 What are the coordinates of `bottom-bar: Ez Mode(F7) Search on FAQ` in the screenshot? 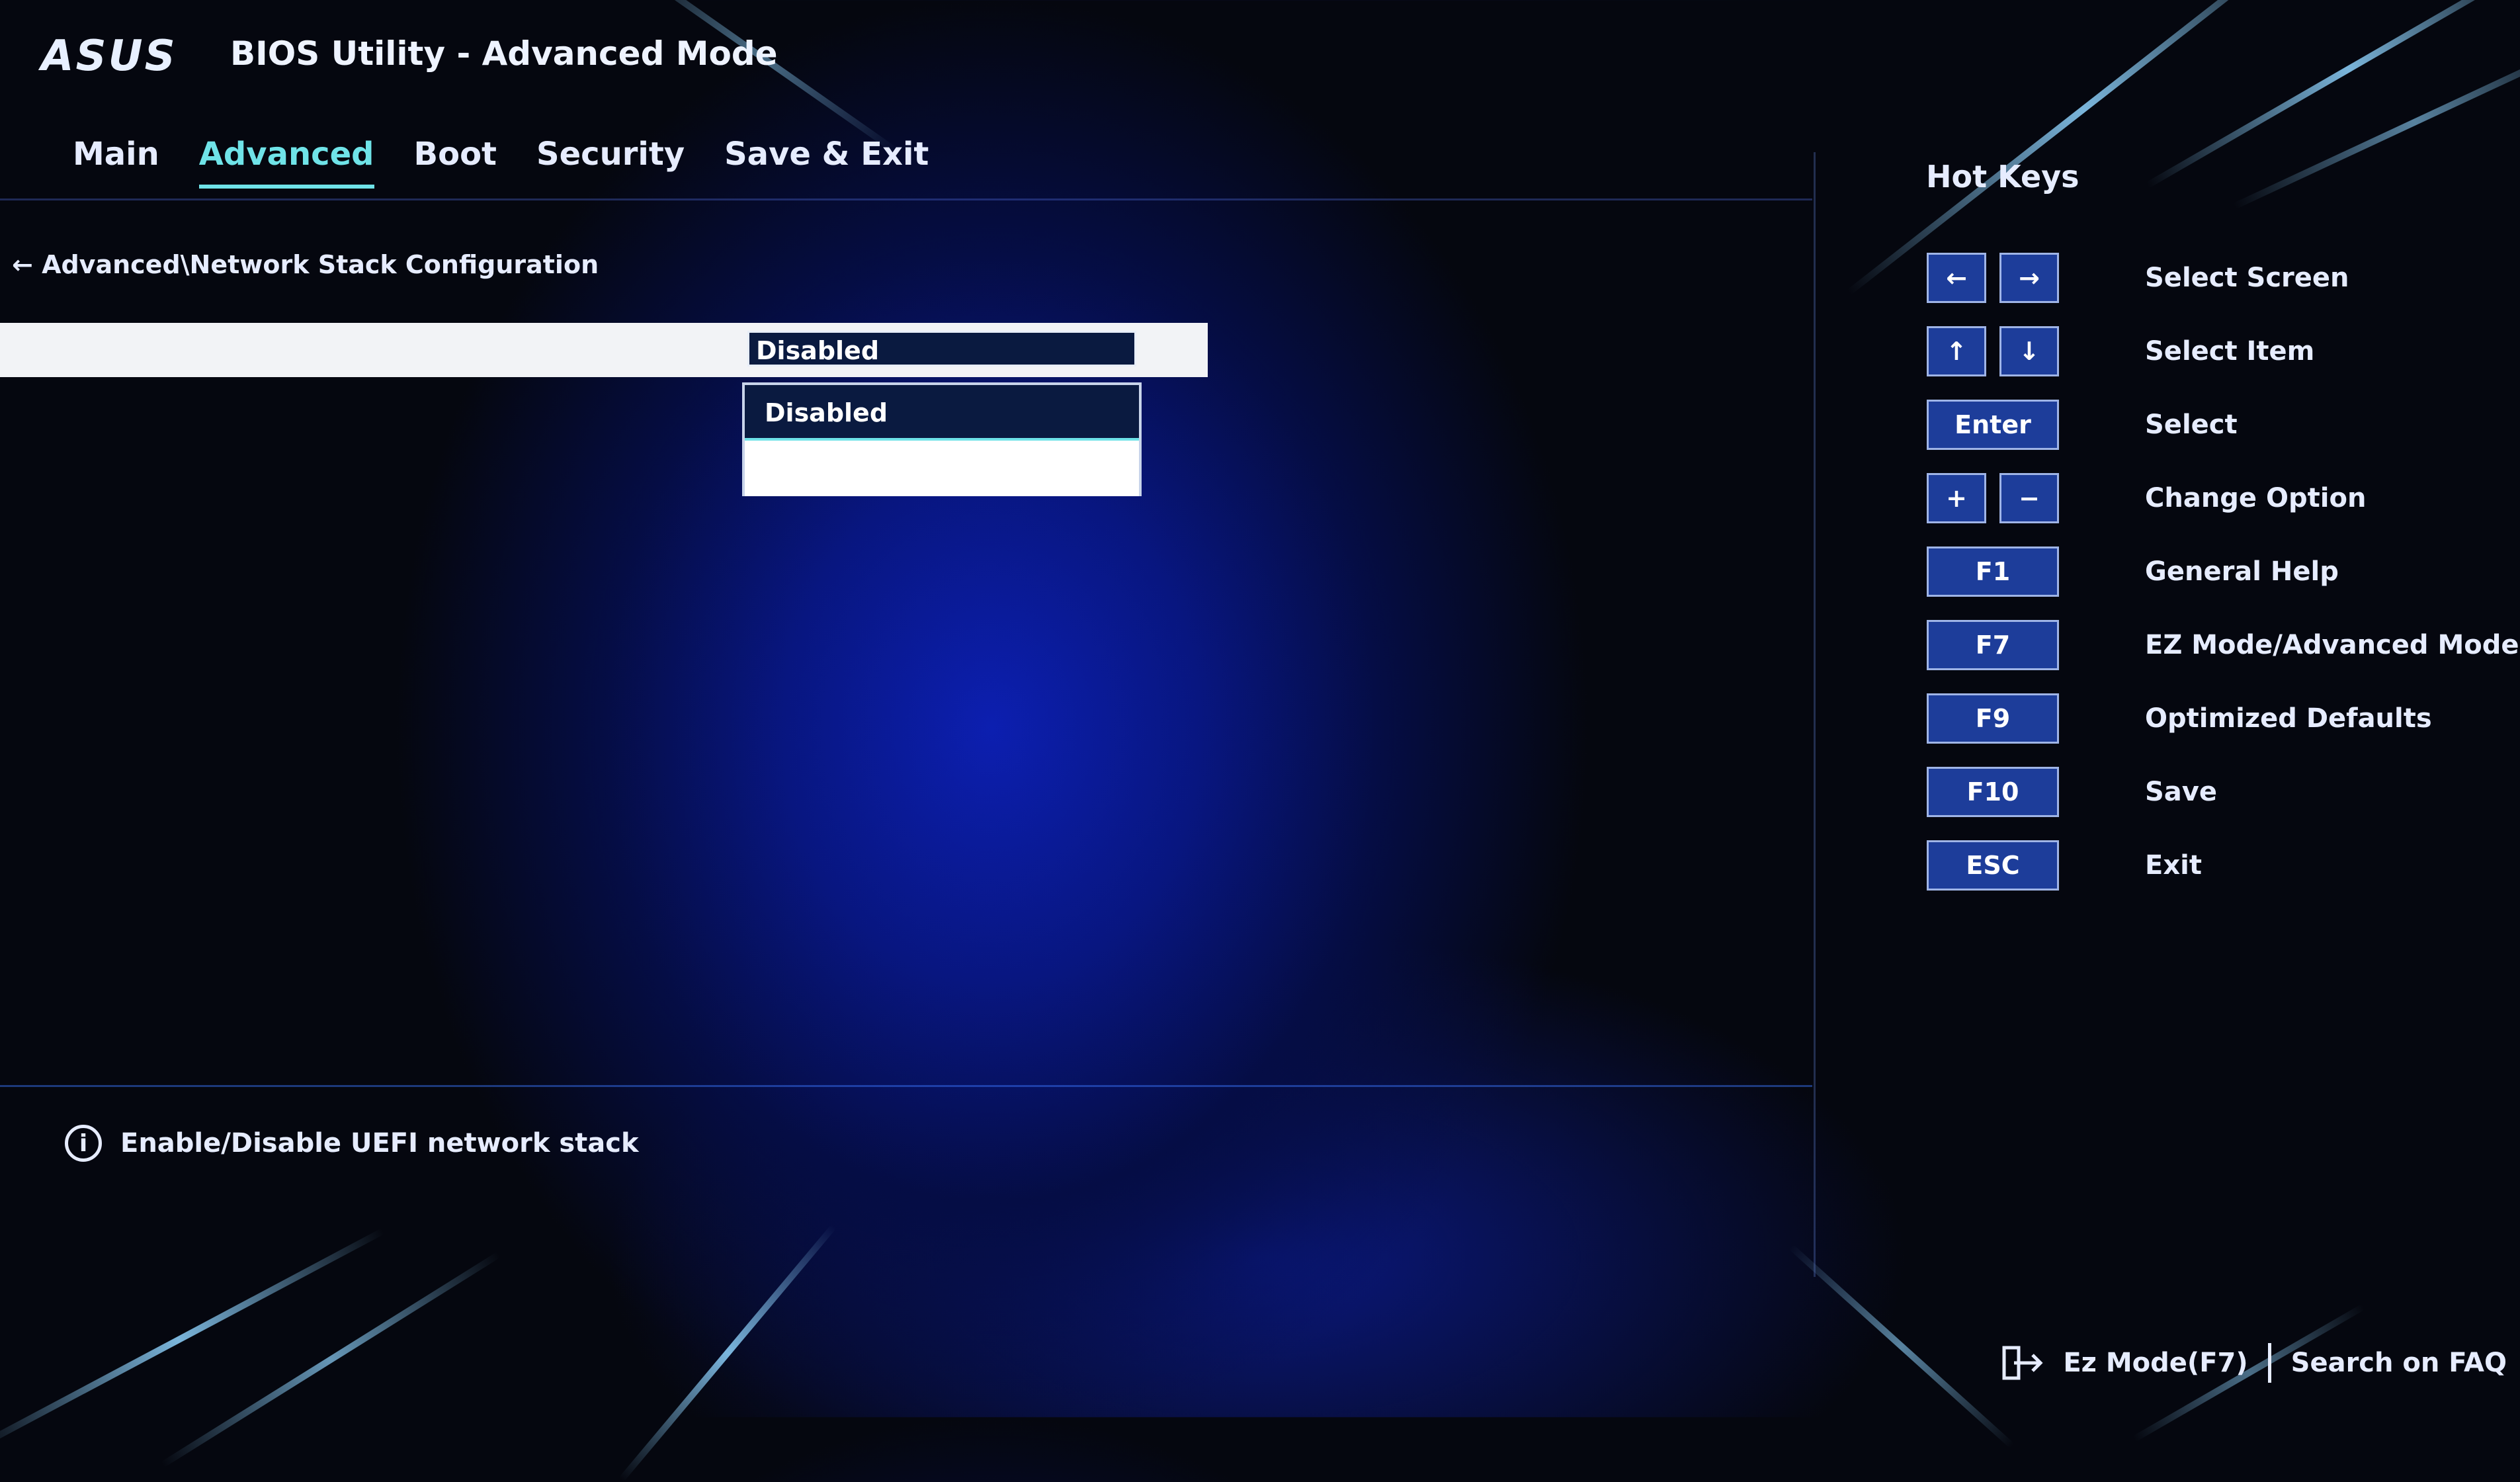 It's located at (2254, 1363).